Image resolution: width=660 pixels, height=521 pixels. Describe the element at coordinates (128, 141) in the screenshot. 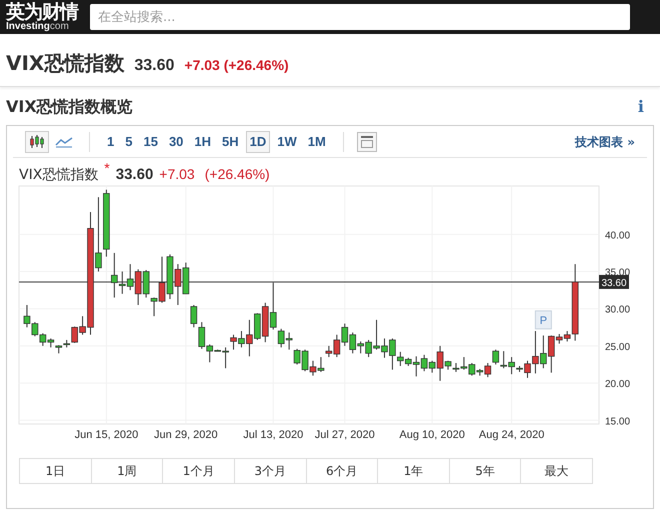

I see `interval-tab: 5` at that location.